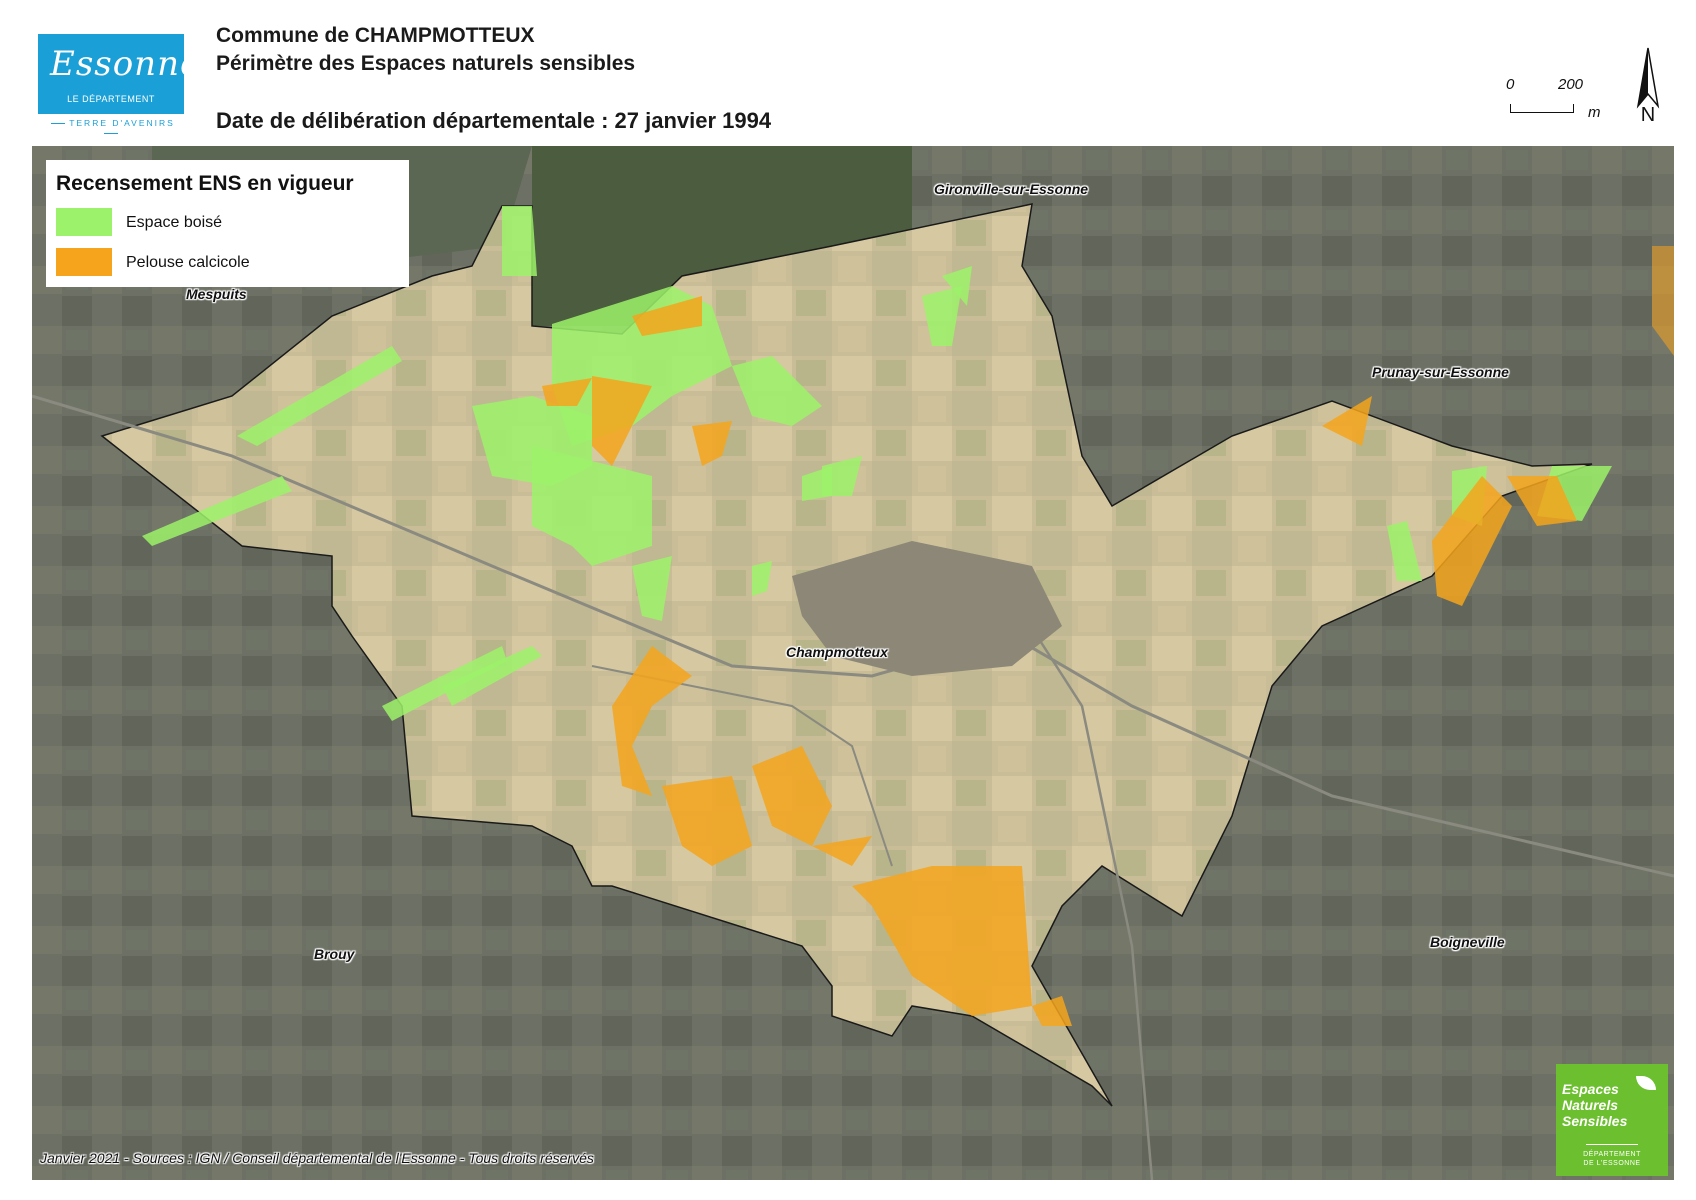  What do you see at coordinates (111, 99) in the screenshot?
I see `essonne-logo-department: LE DÉPARTEMENT` at bounding box center [111, 99].